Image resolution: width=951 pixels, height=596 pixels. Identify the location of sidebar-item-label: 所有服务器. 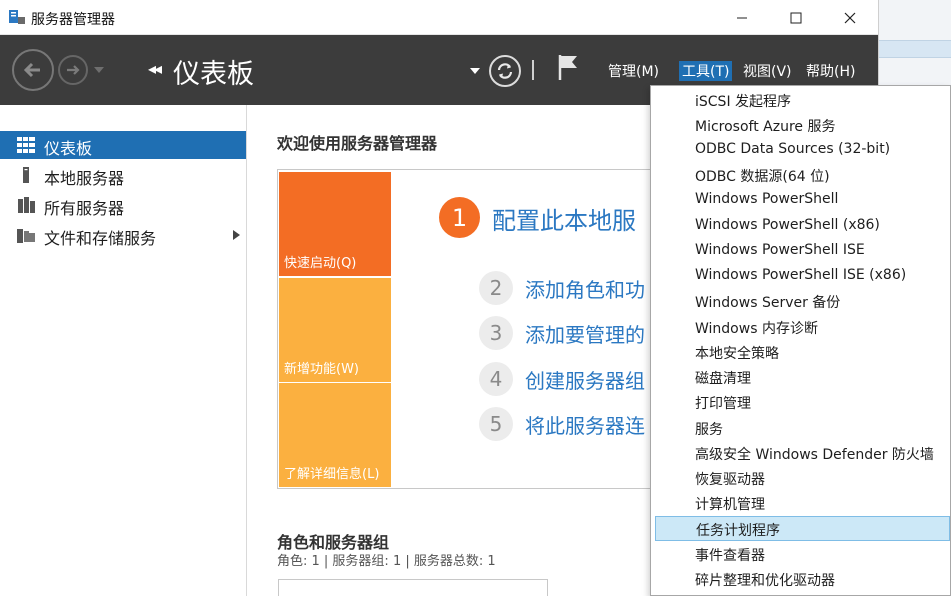
(84, 208).